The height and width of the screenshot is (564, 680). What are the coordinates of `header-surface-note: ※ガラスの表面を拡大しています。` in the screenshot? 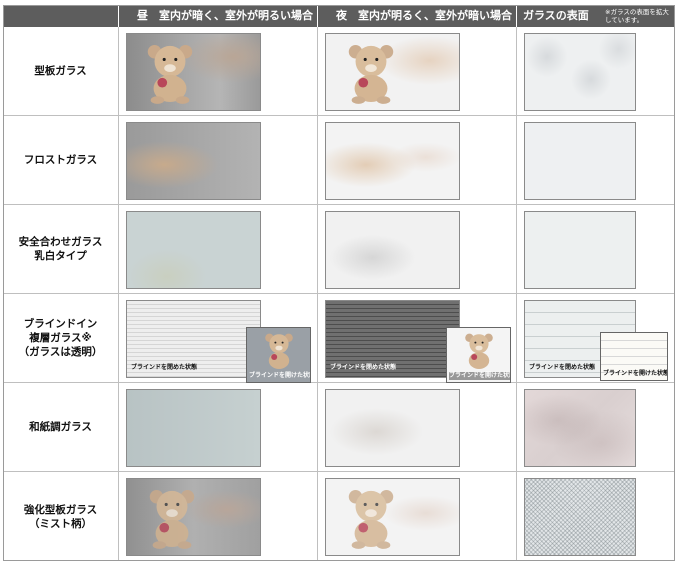 It's located at (637, 16).